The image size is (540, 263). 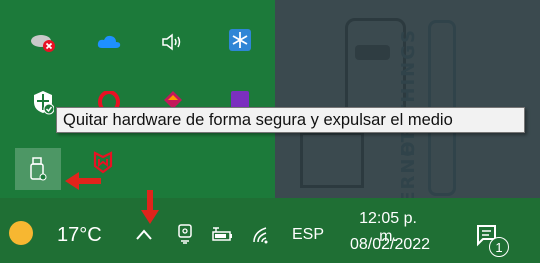 I want to click on show-hidden-icons-chevron-up-icon, so click(x=144, y=234).